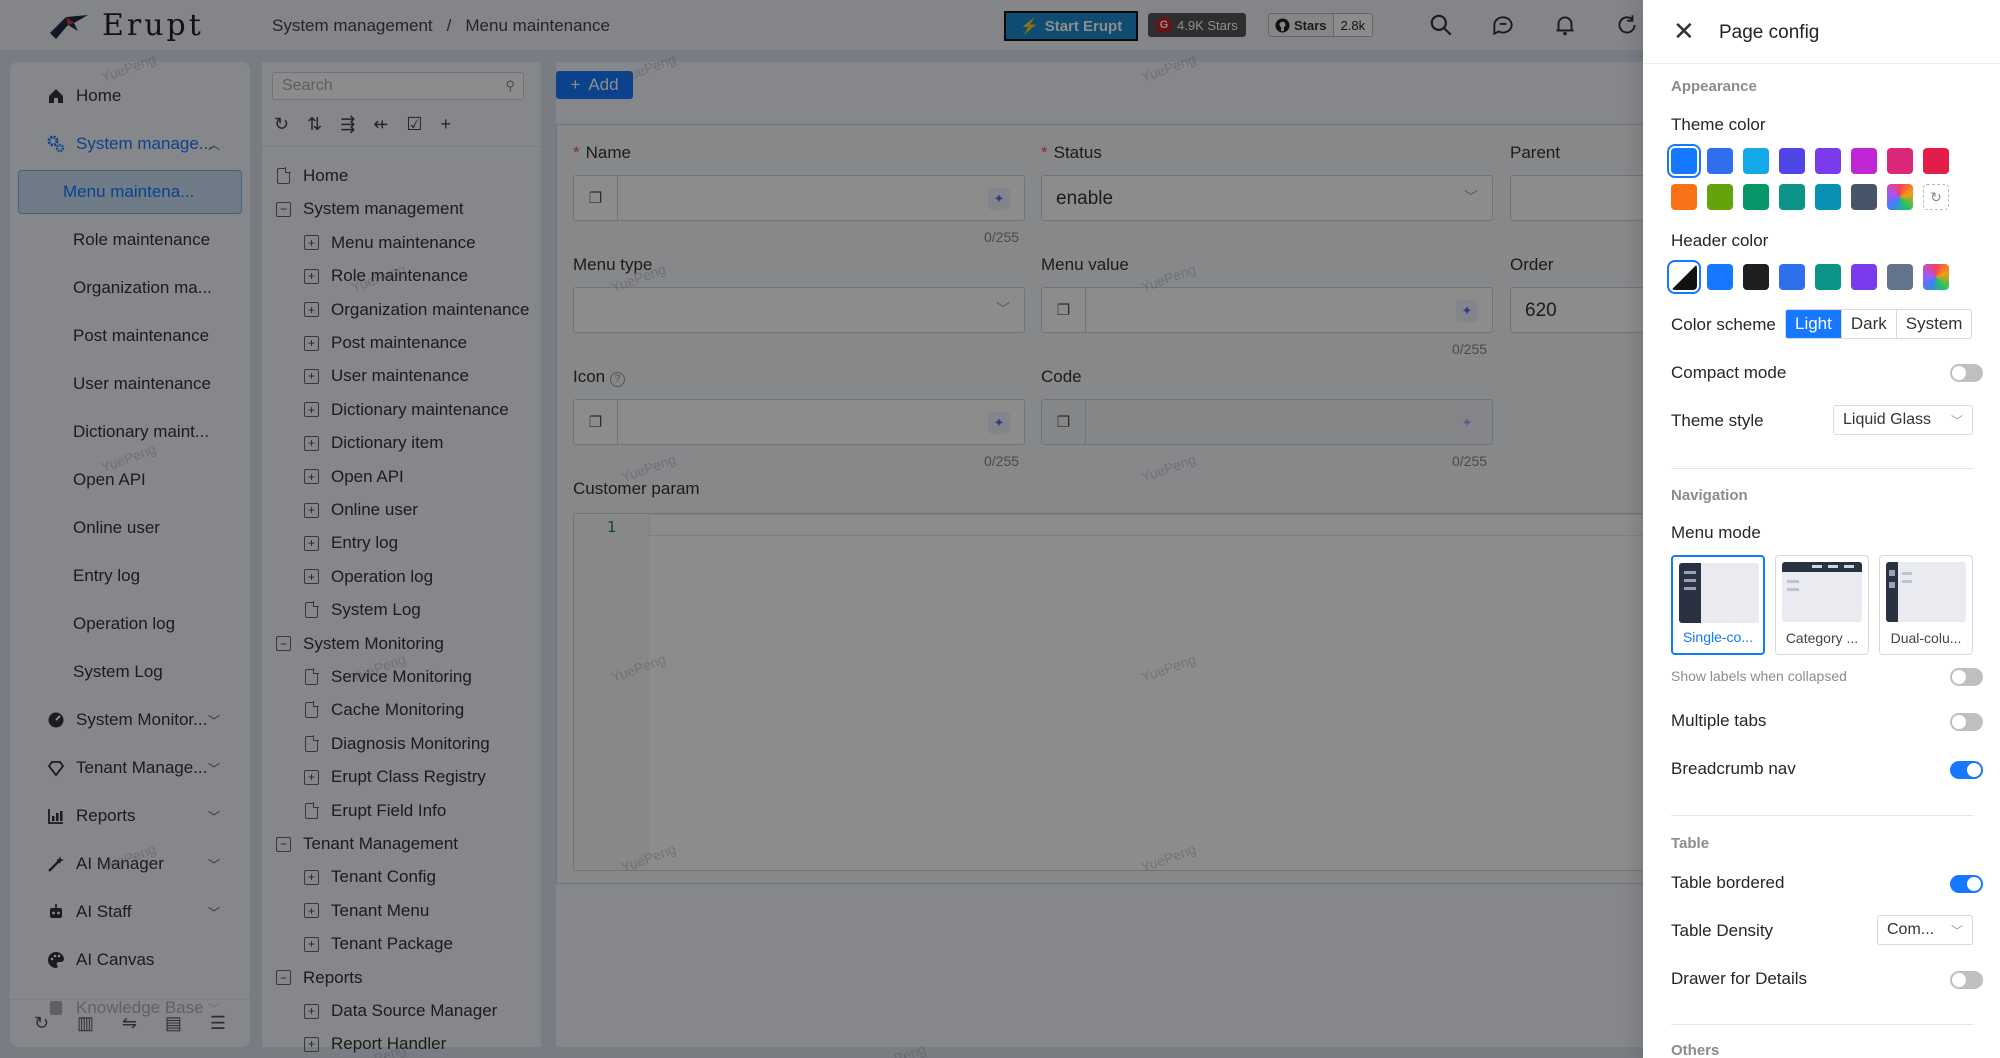  What do you see at coordinates (1739, 978) in the screenshot?
I see `drawer-for-details-label: Drawer for Details` at bounding box center [1739, 978].